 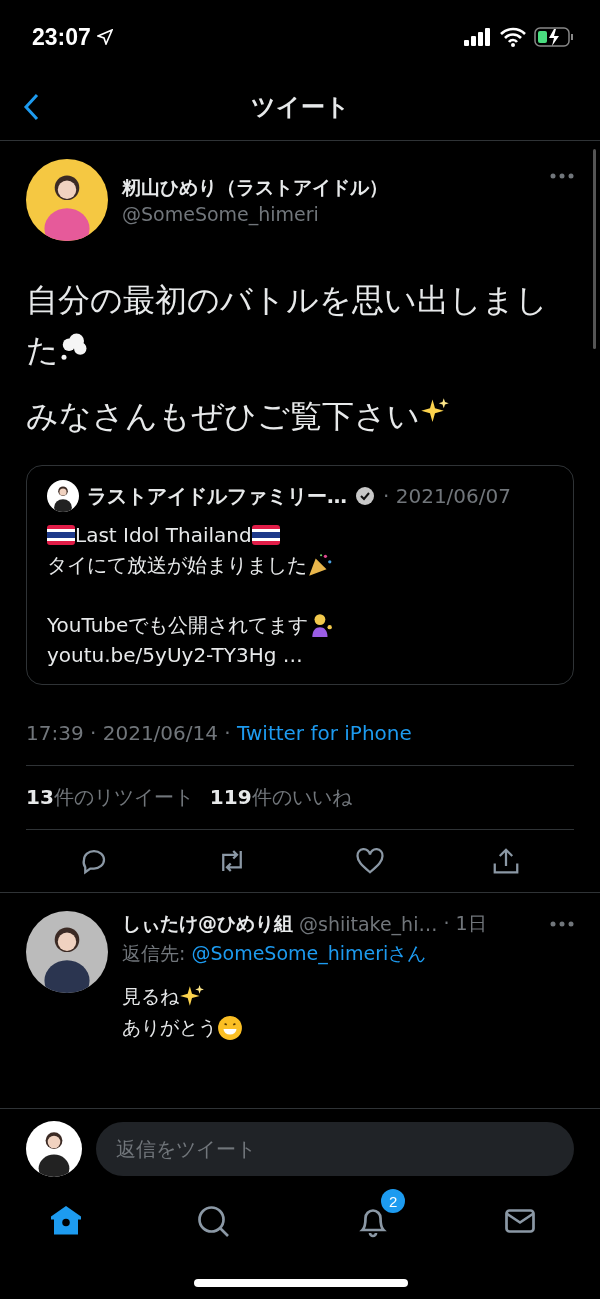 What do you see at coordinates (393, 1201) in the screenshot?
I see `notification-badge: 2` at bounding box center [393, 1201].